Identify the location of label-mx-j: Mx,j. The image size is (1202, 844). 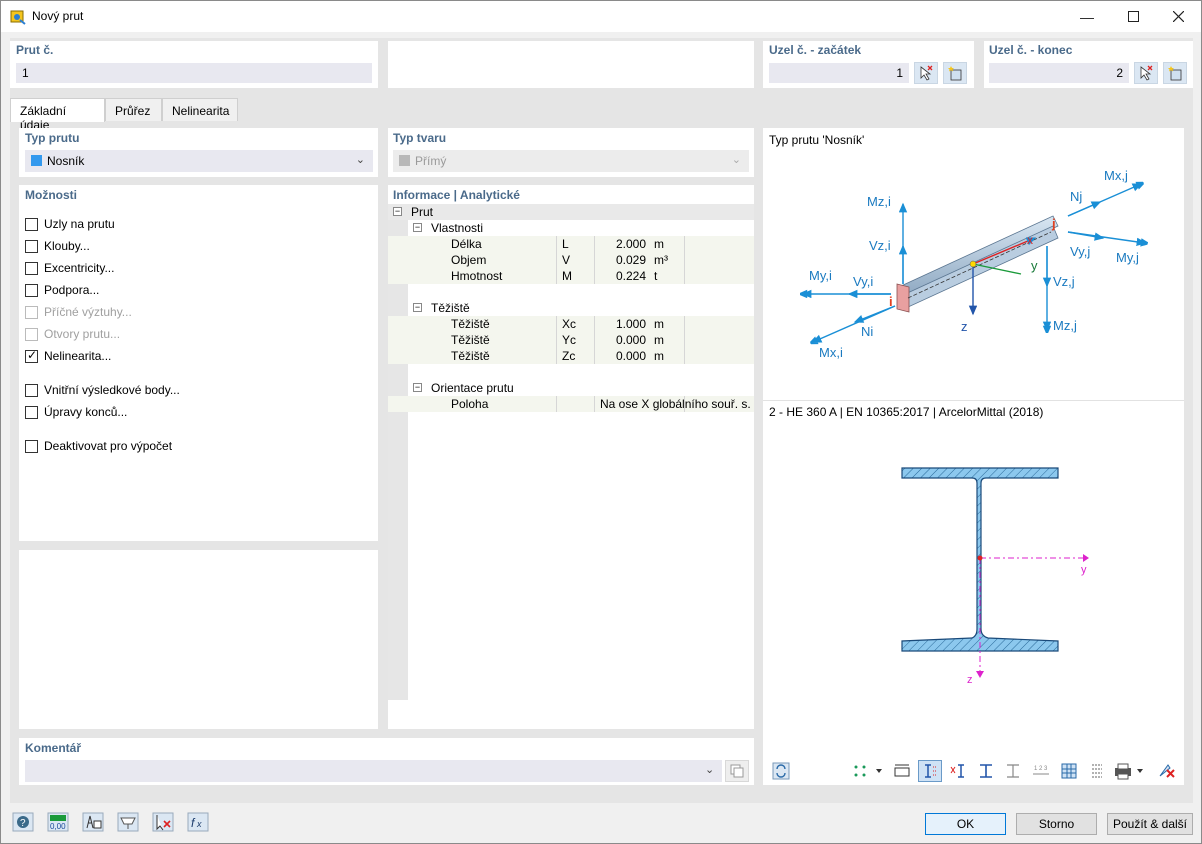
(1116, 175).